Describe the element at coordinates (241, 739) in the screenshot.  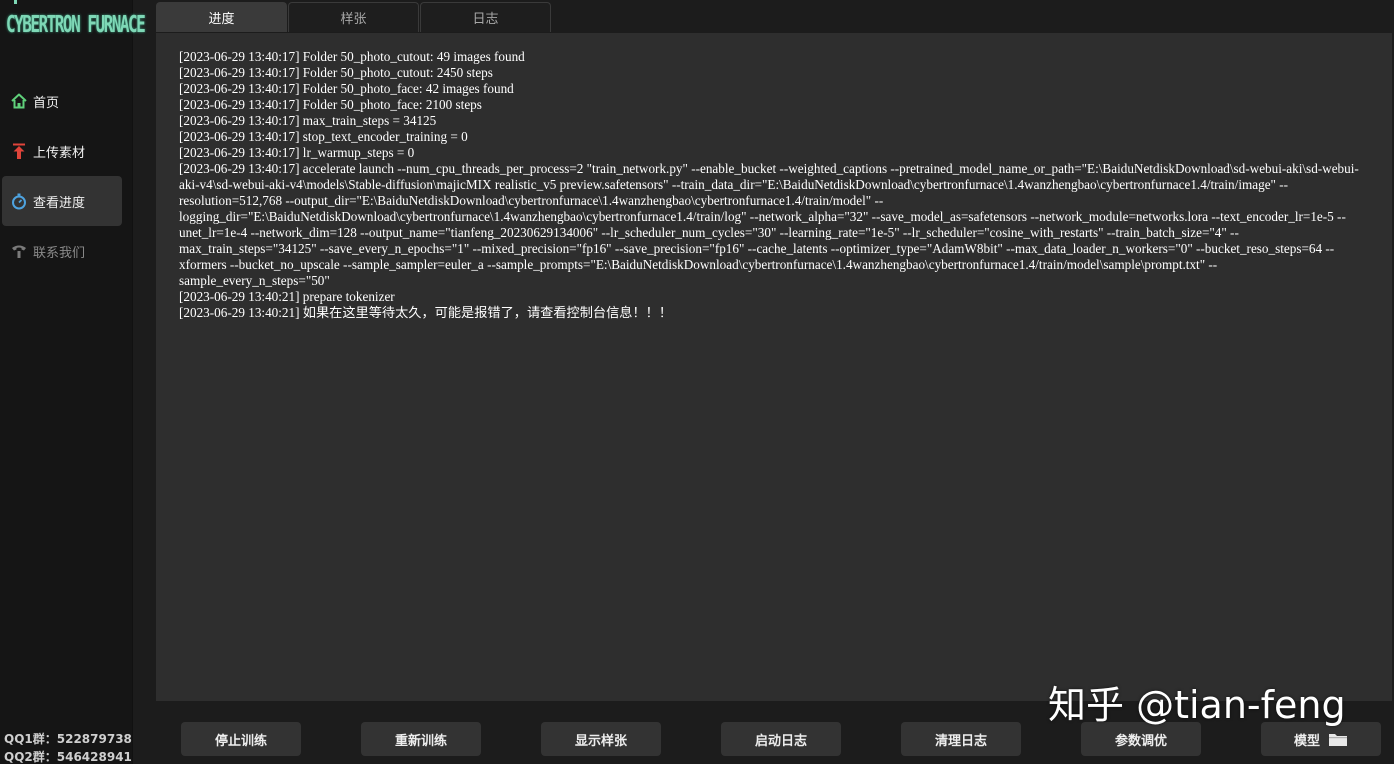
I see `stop-training-button: 停止训练` at that location.